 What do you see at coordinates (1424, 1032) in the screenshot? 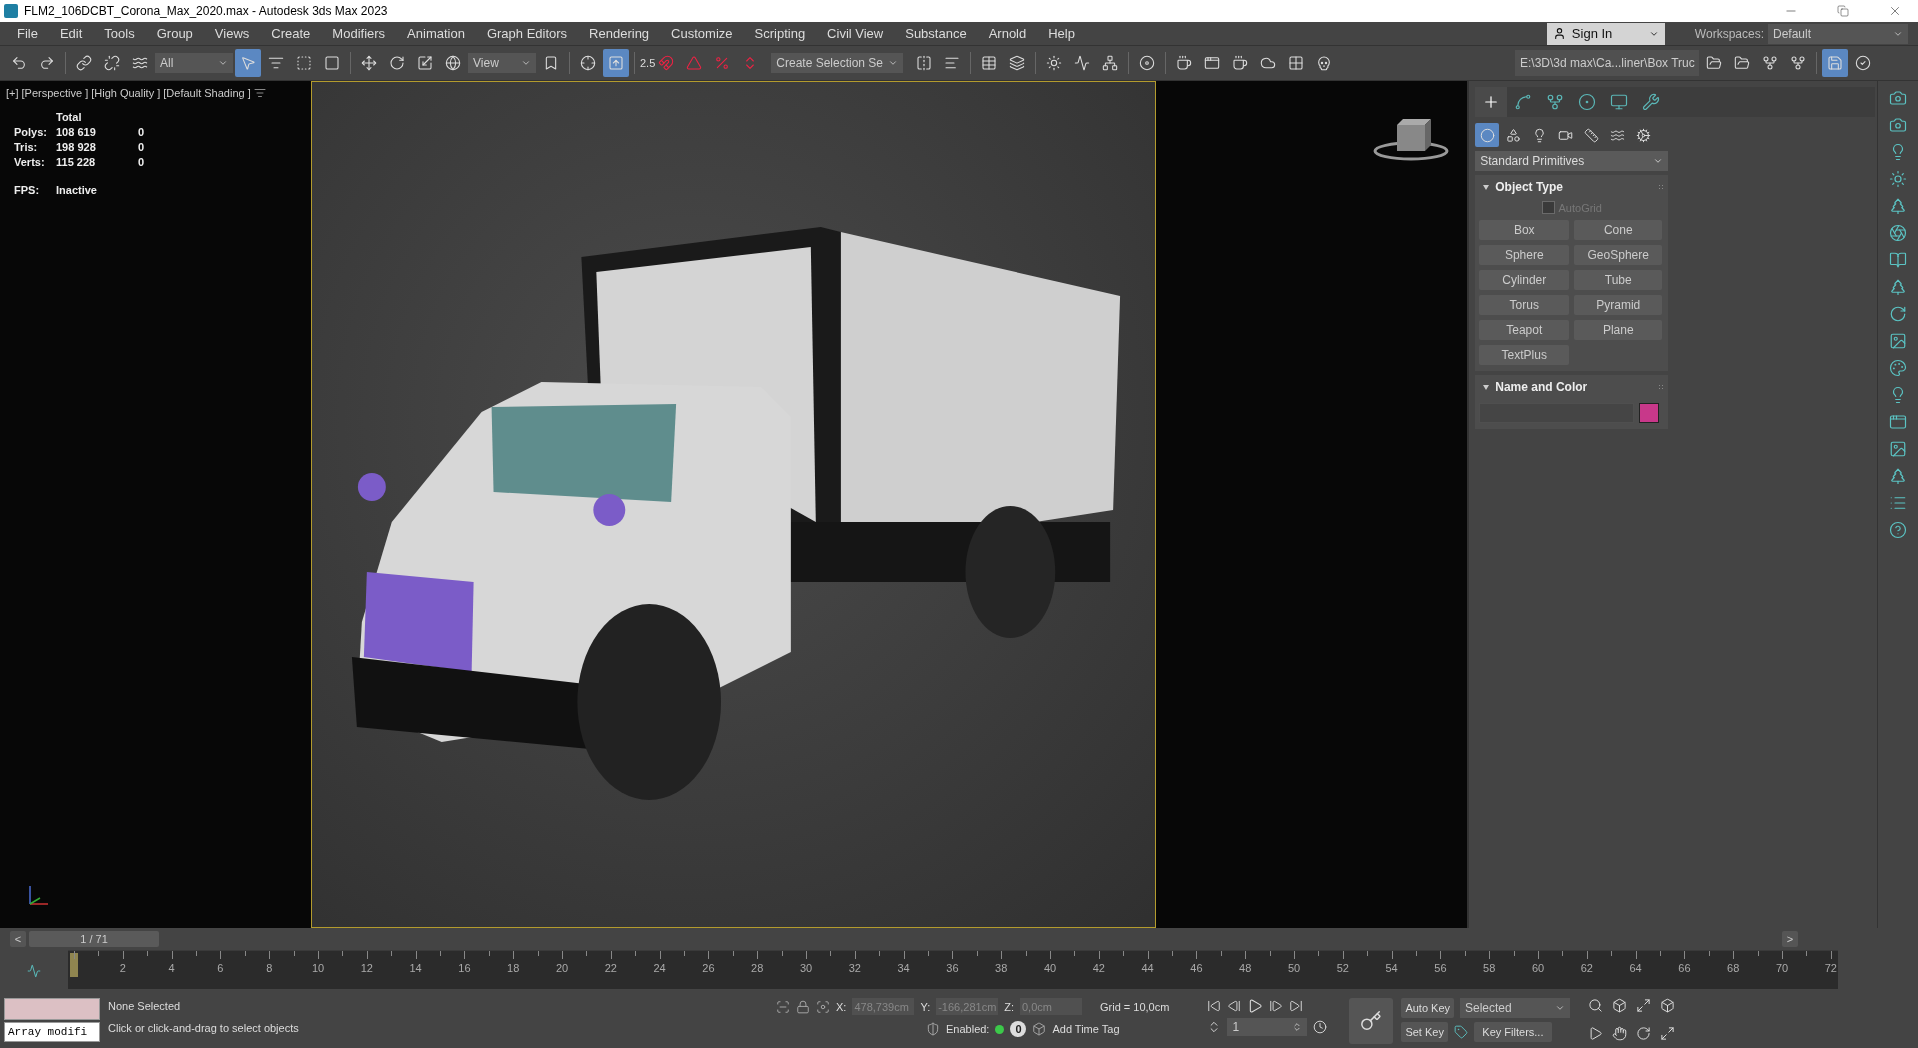
I see `set-key-text-button: Set Key` at bounding box center [1424, 1032].